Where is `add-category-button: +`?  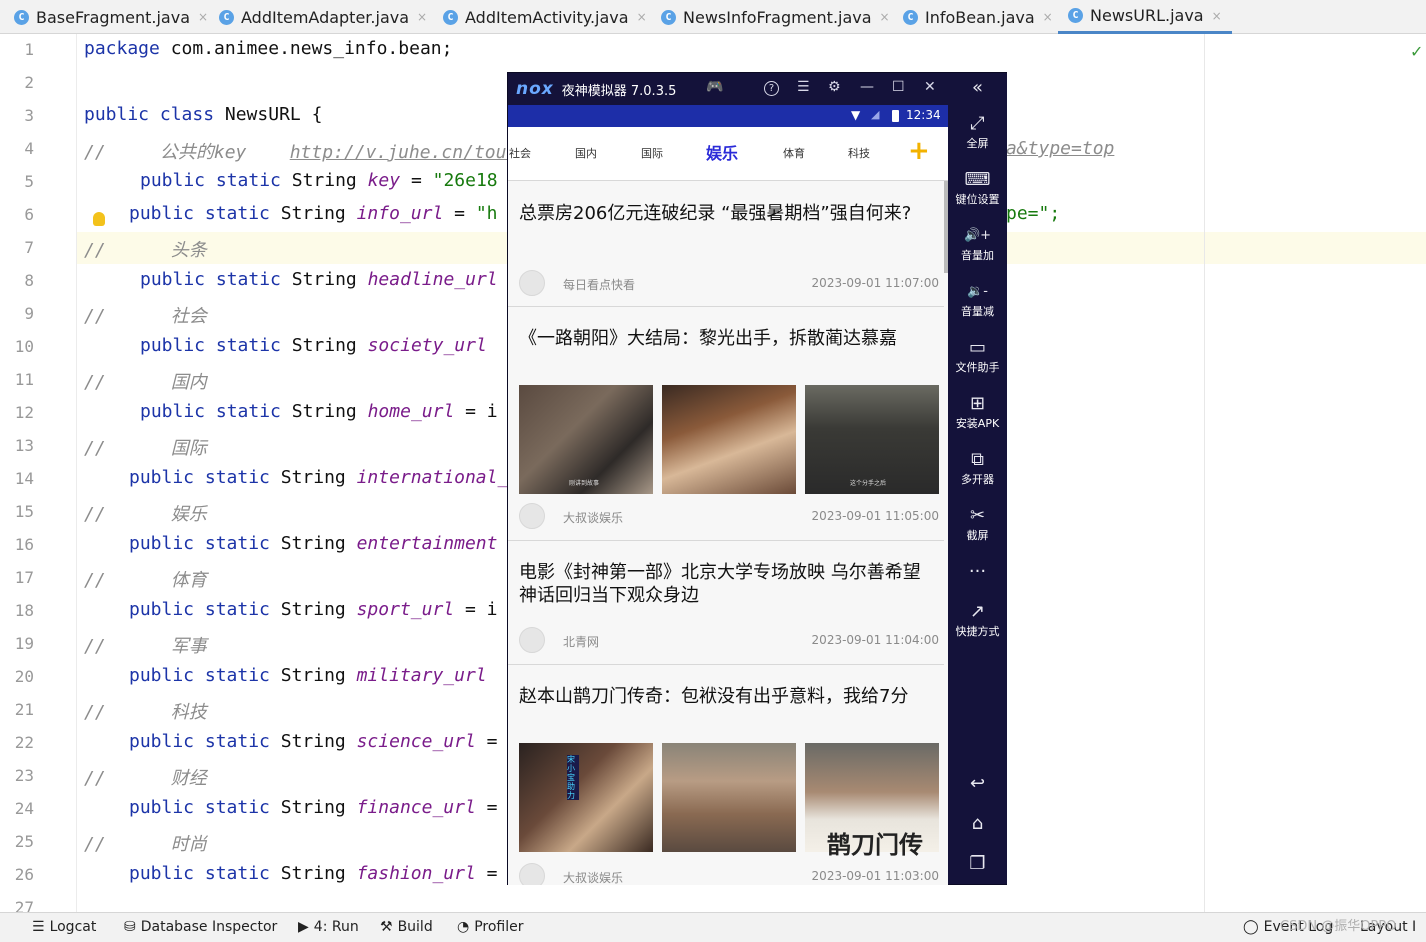
add-category-button: + is located at coordinates (919, 151).